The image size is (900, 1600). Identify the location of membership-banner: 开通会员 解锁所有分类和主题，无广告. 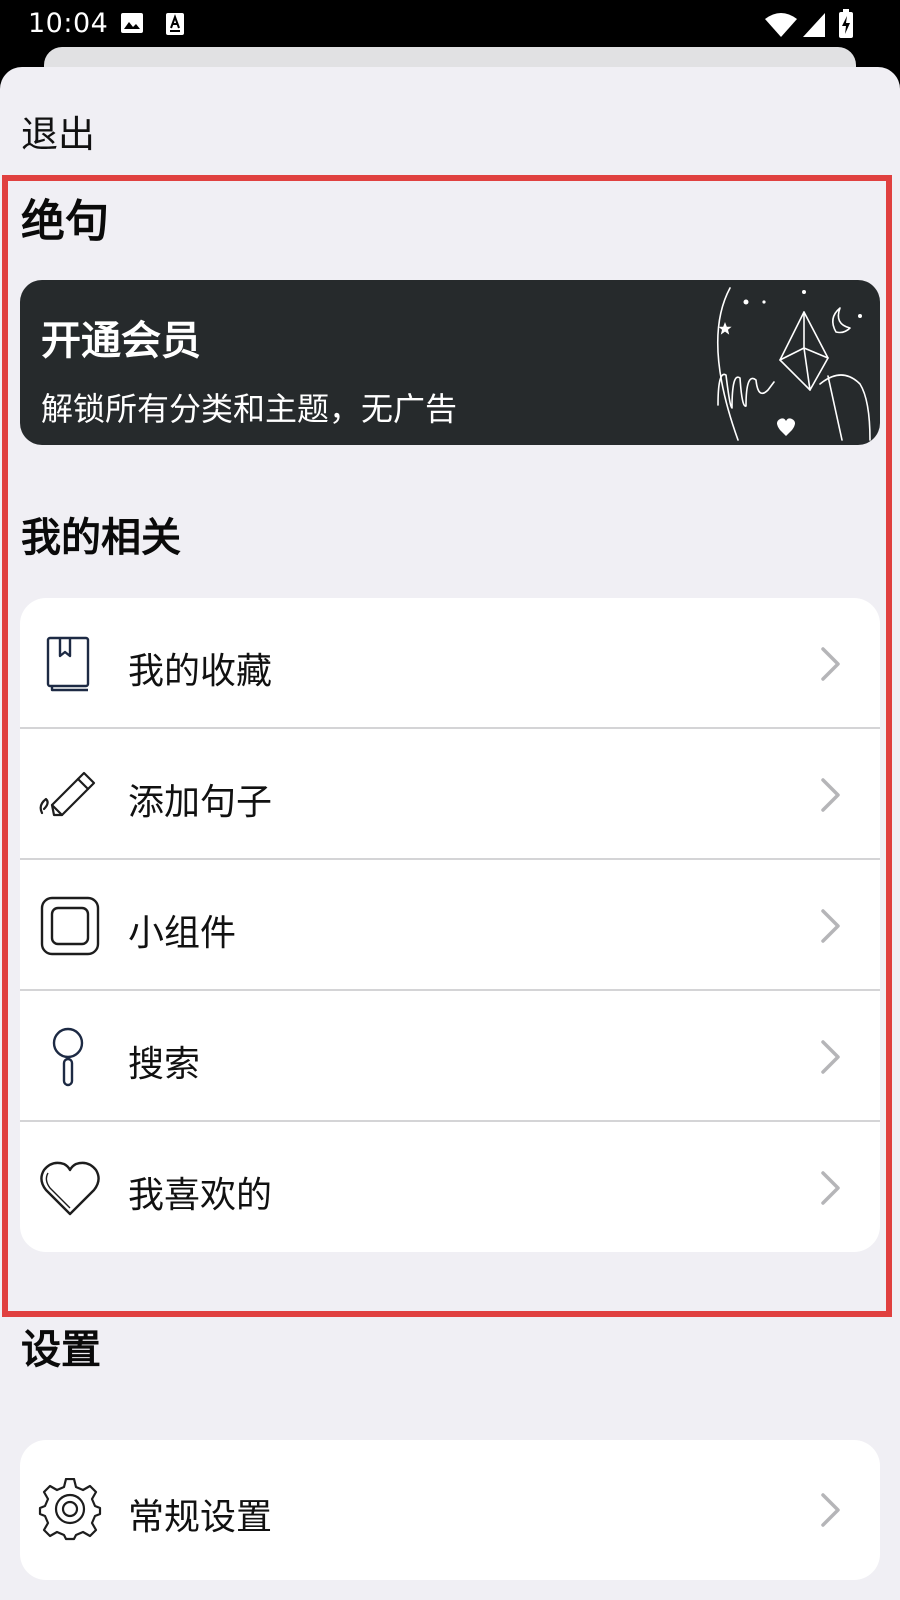
(450, 362).